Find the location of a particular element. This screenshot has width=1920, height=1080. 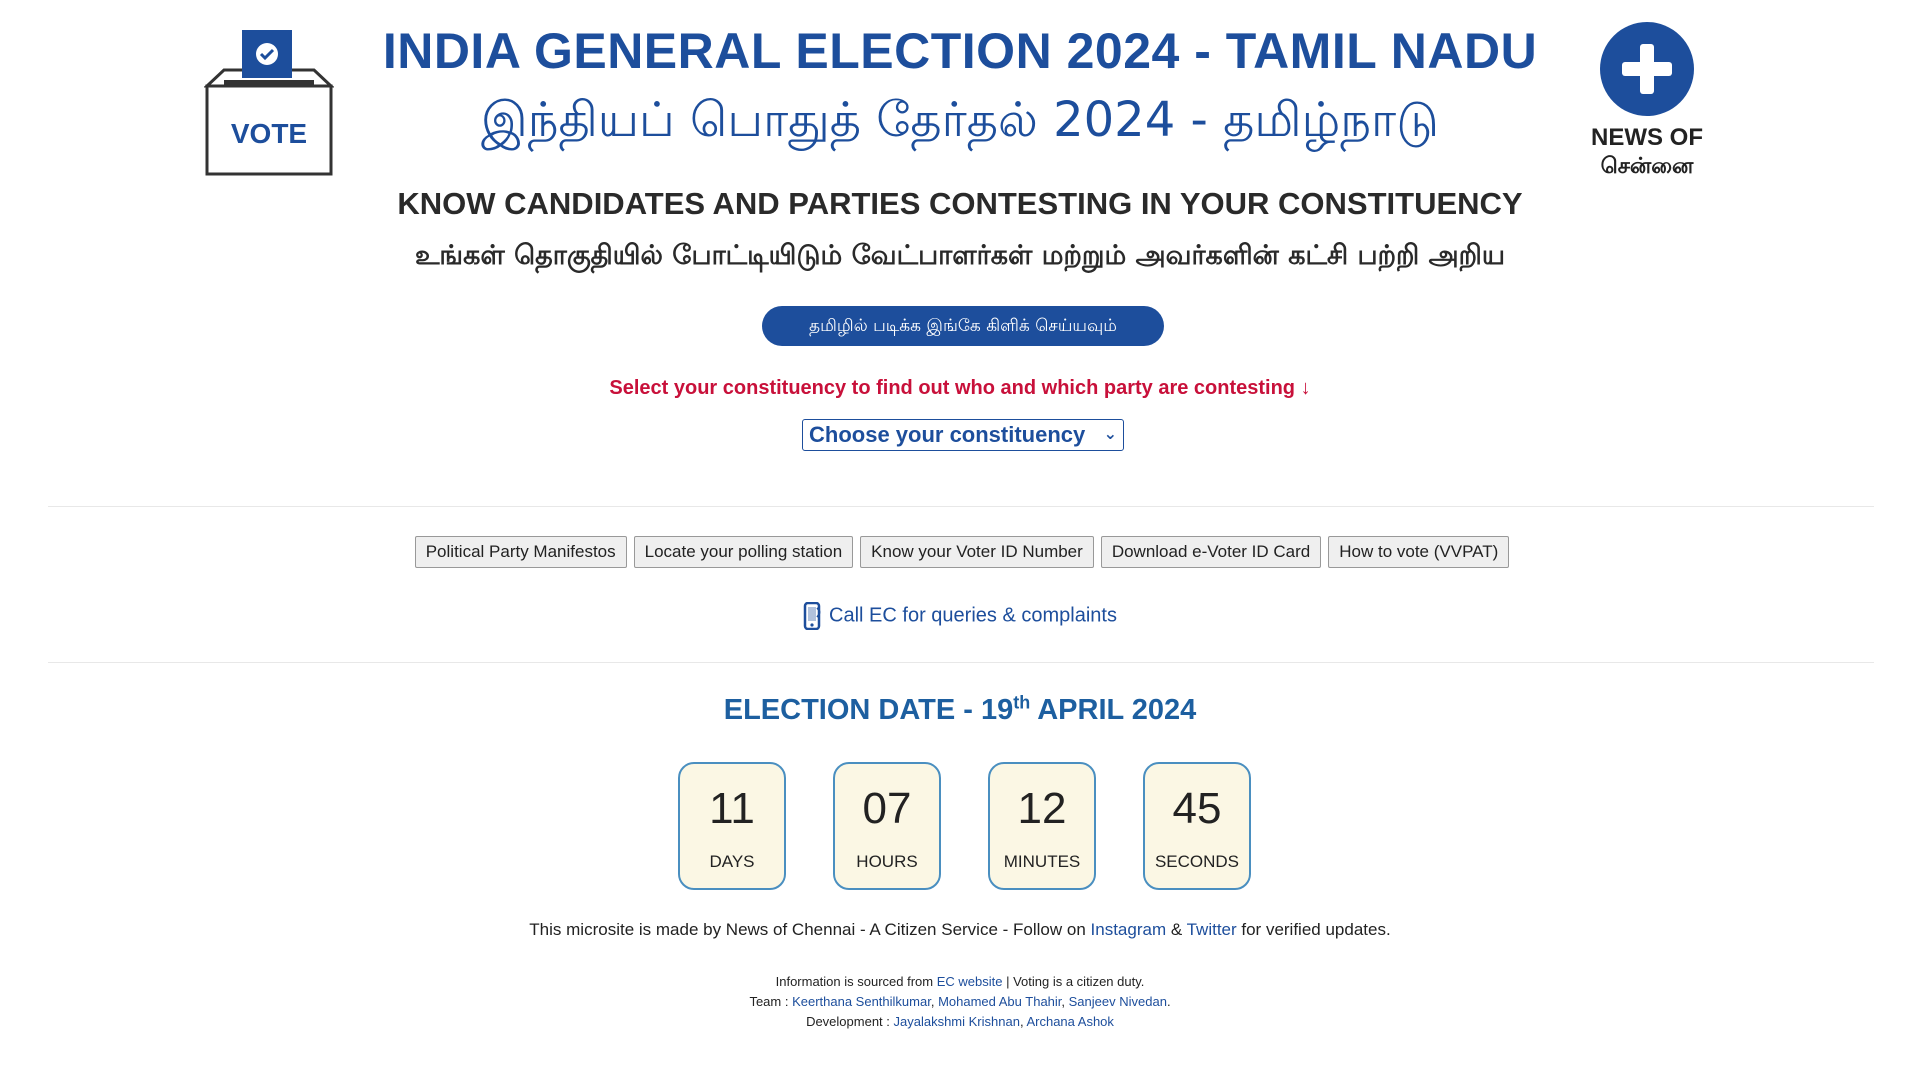

voter-id-number-button: Know your Voter ID Number is located at coordinates (977, 552).